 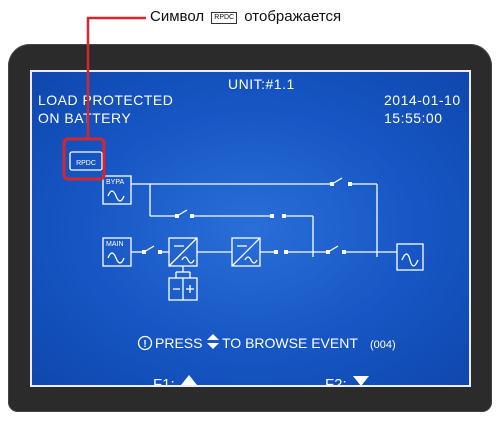 What do you see at coordinates (213, 337) in the screenshot?
I see `arrow-up-icon` at bounding box center [213, 337].